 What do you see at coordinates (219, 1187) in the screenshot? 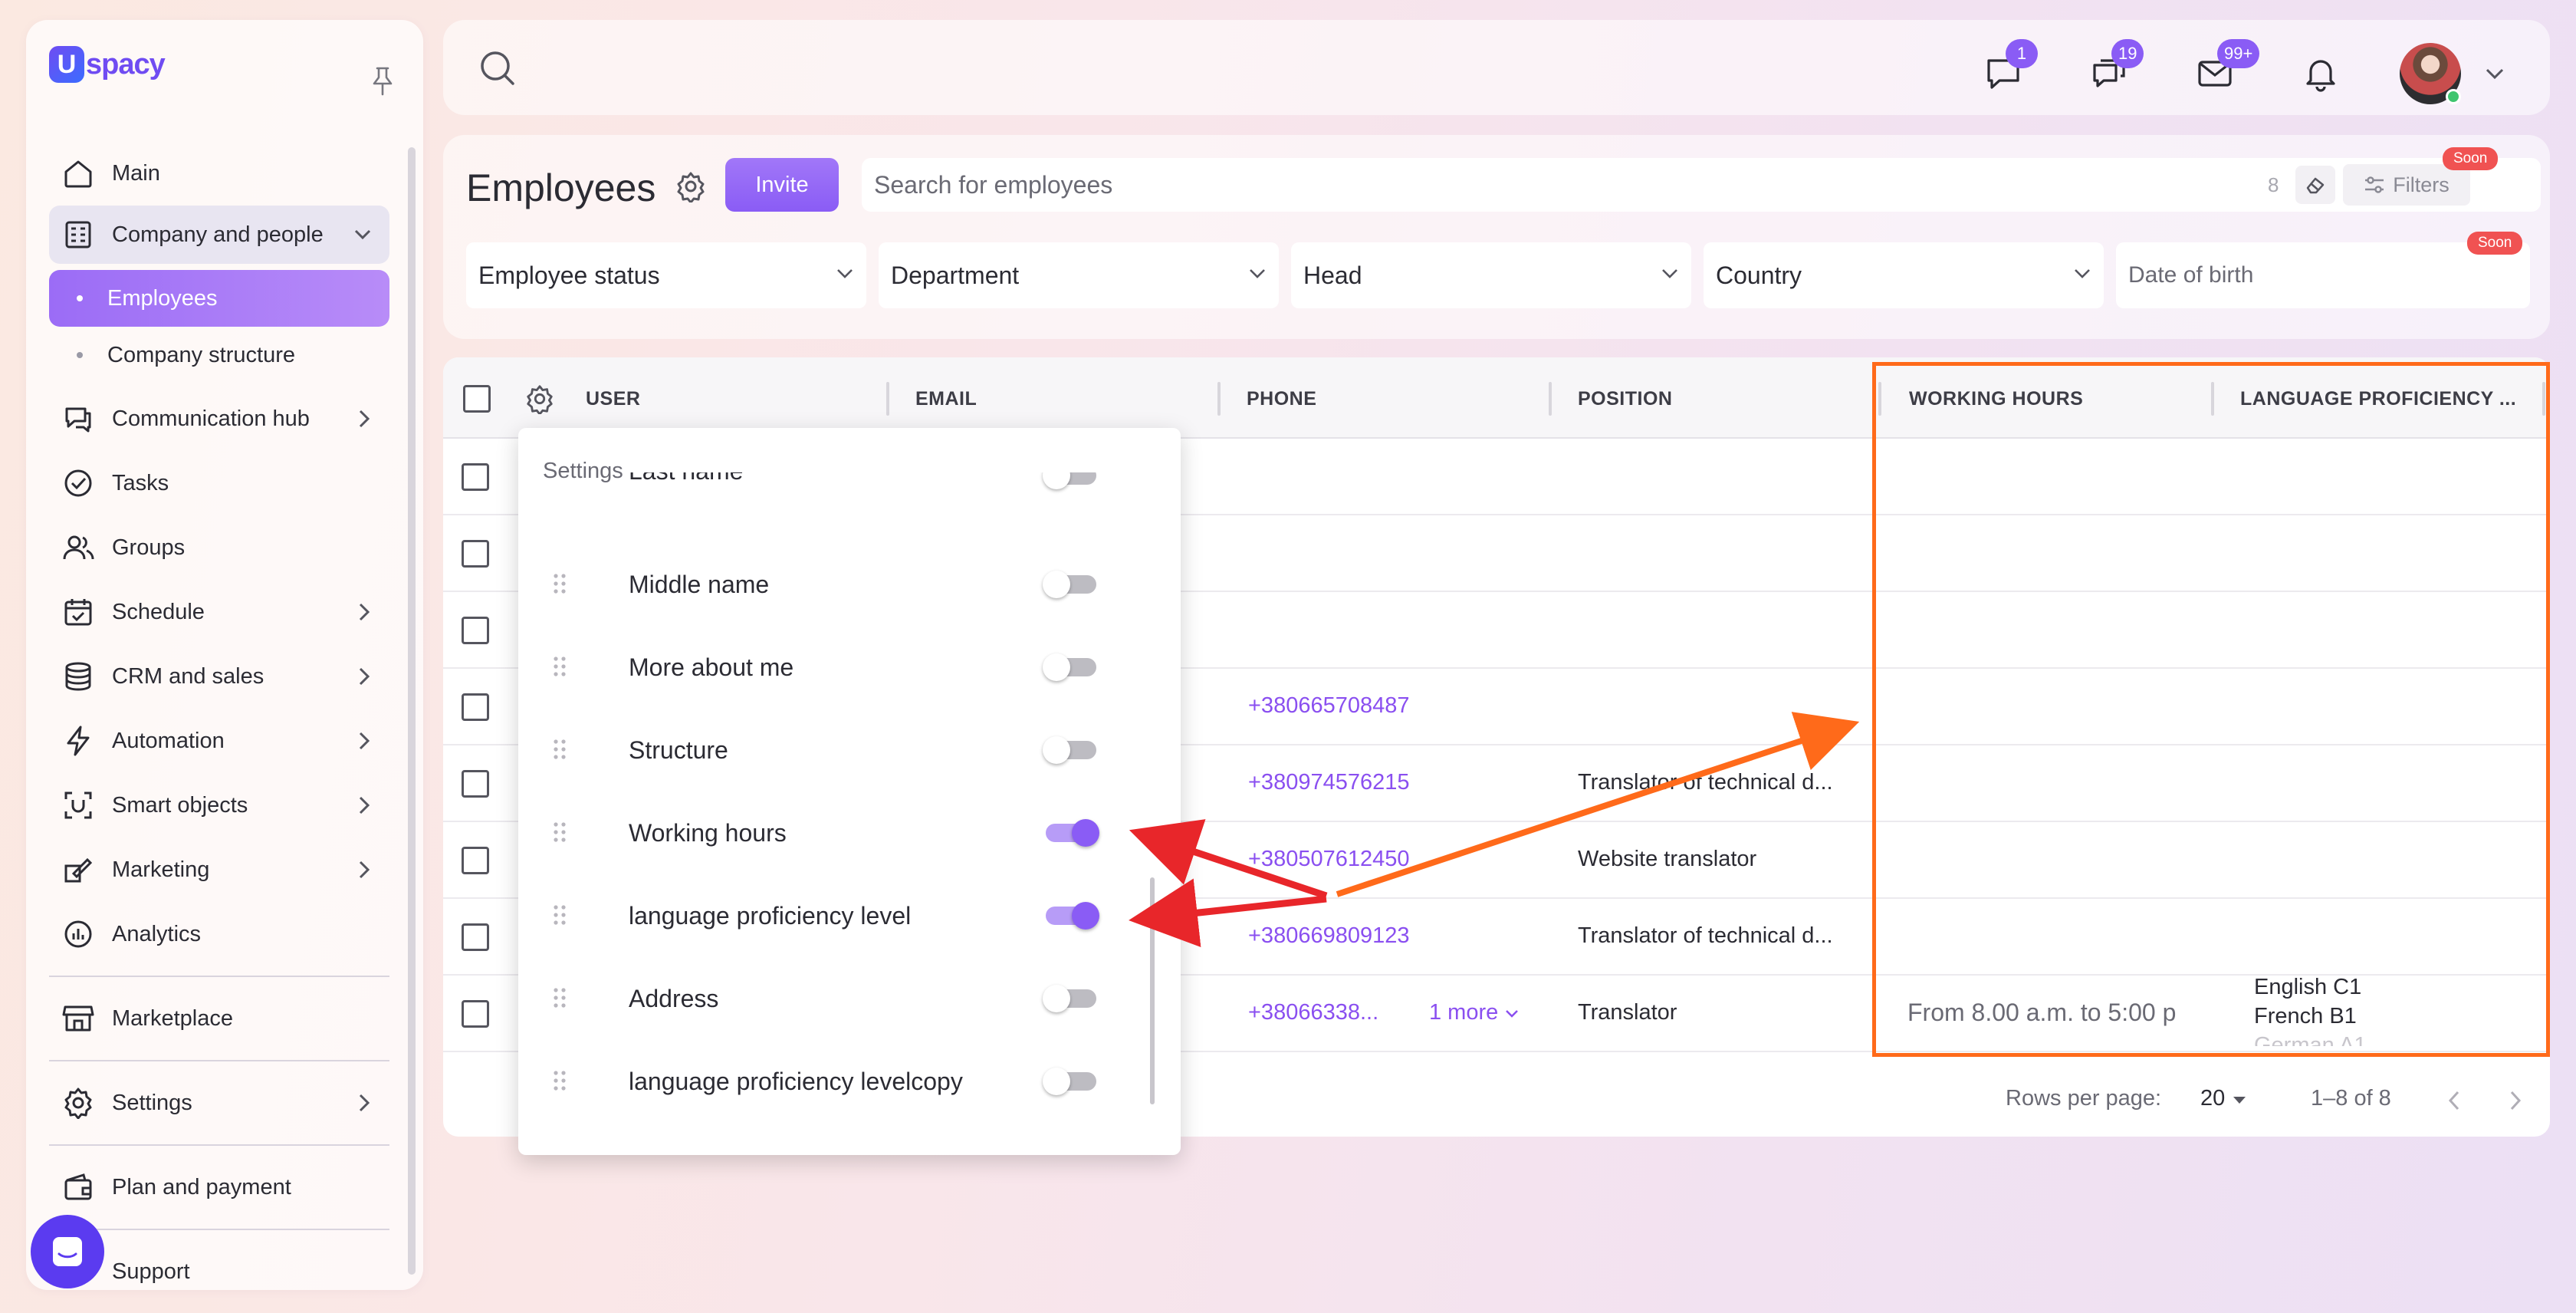
I see `sidebar-item-plan-and-payment: Plan and payment` at bounding box center [219, 1187].